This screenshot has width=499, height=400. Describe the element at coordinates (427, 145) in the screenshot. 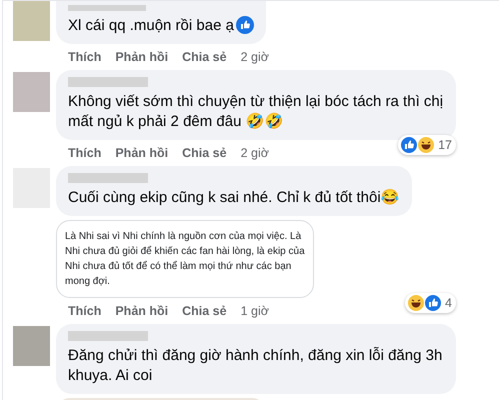

I see `reaction-summary: 17` at that location.